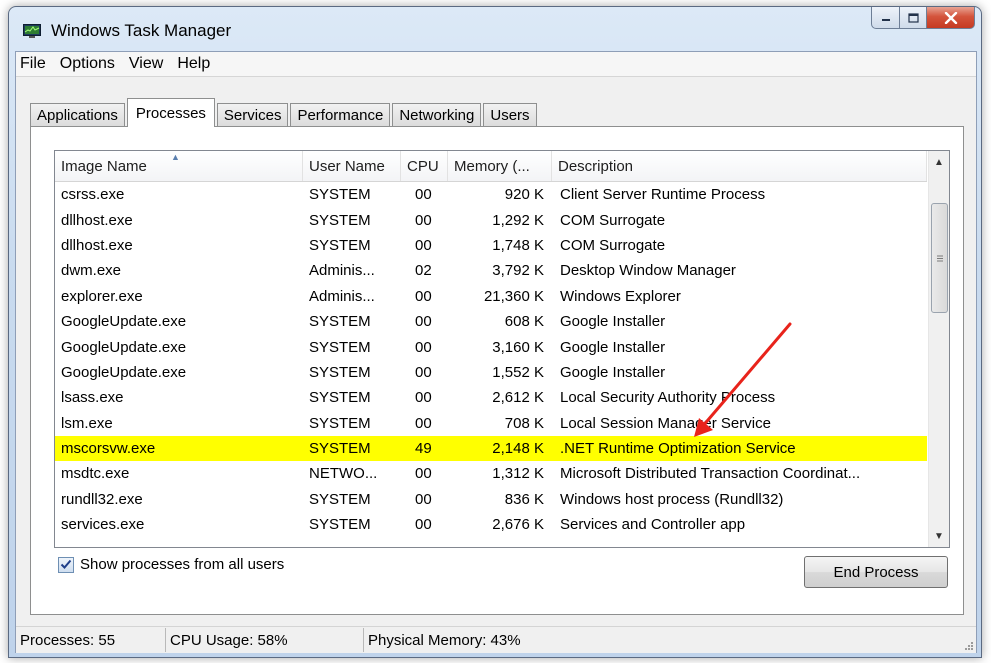 Image resolution: width=991 pixels, height=663 pixels. I want to click on close-icon, so click(950, 17).